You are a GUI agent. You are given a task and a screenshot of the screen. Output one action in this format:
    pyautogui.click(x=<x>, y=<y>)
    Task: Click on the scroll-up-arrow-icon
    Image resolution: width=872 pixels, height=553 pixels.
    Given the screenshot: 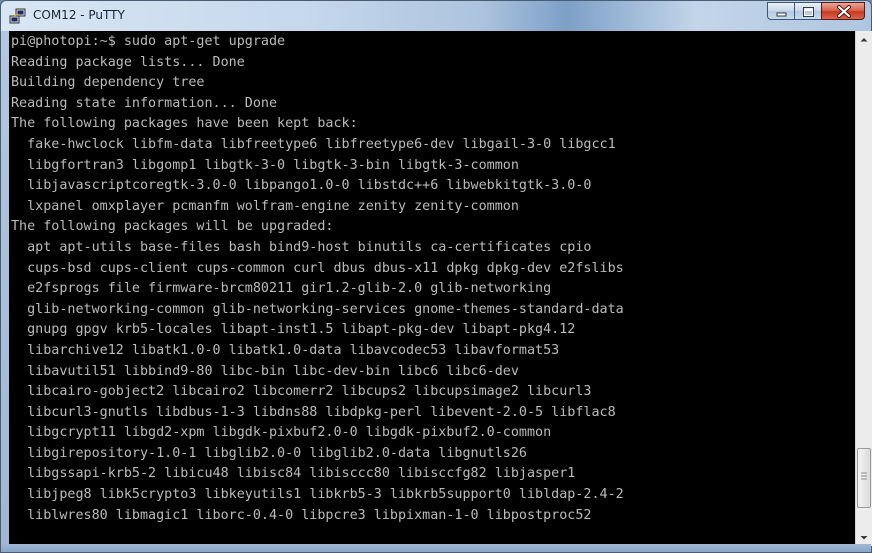 What is the action you would take?
    pyautogui.click(x=864, y=40)
    